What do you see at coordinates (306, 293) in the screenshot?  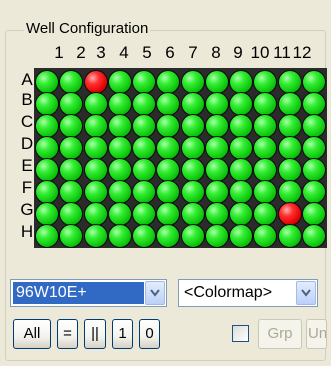 I see `colormap-dropdown-button` at bounding box center [306, 293].